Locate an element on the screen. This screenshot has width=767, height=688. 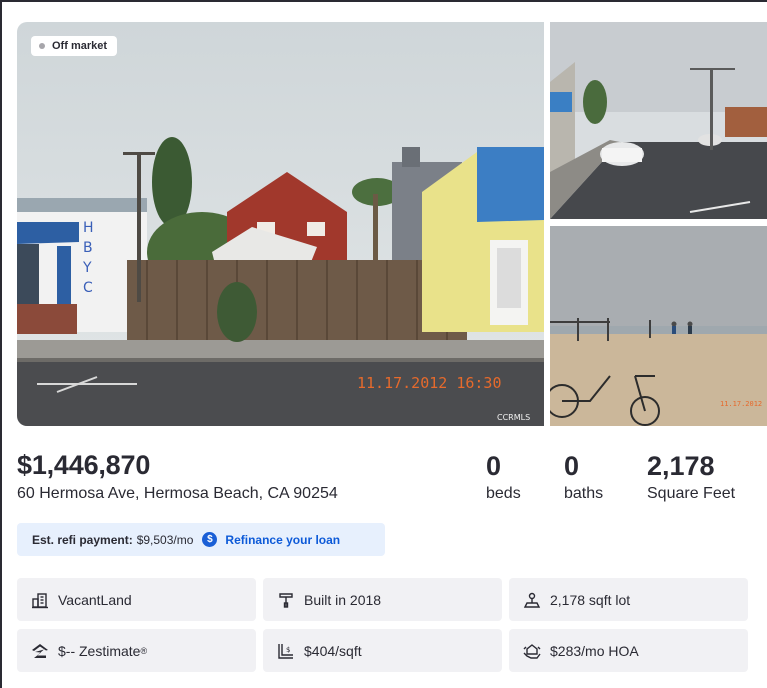
photo-date-stamp: 11.17.2012 16:30 is located at coordinates (429, 383).